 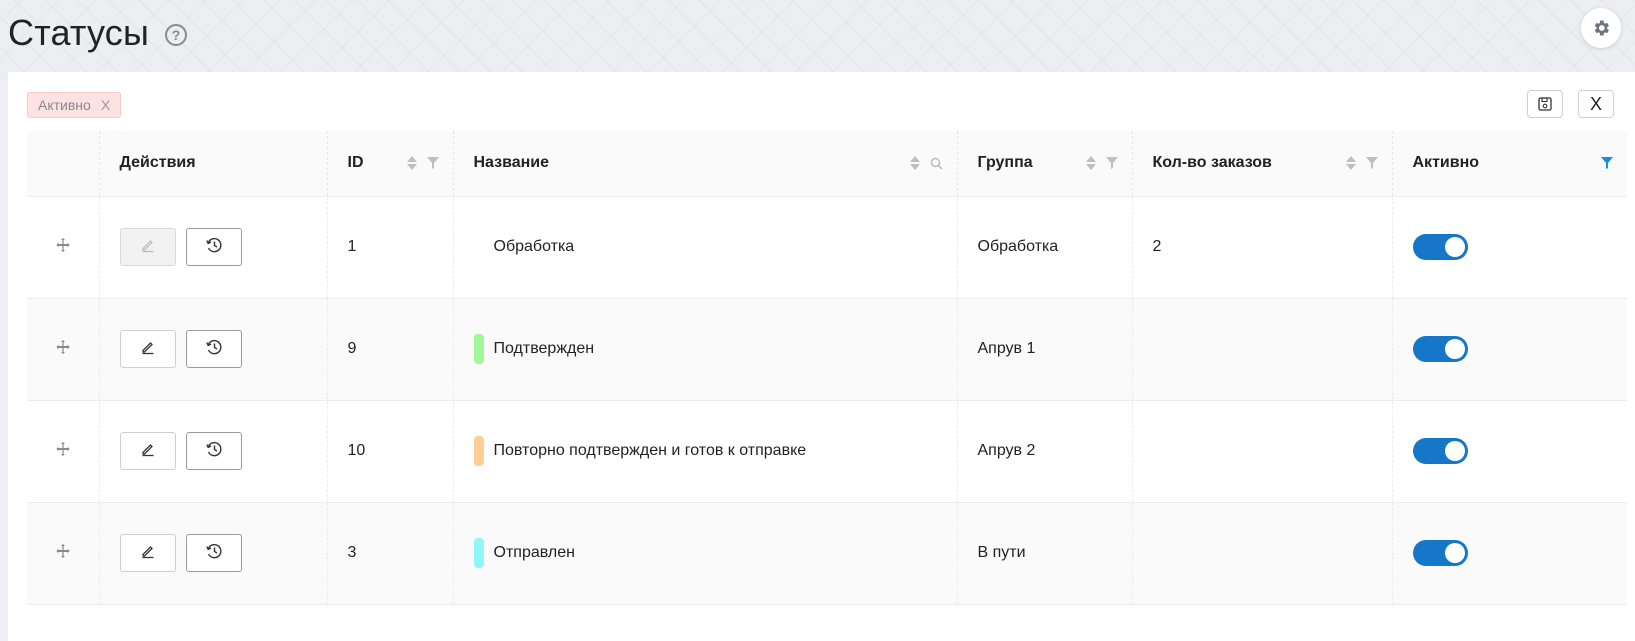 What do you see at coordinates (1607, 163) in the screenshot?
I see `filter-active-icon` at bounding box center [1607, 163].